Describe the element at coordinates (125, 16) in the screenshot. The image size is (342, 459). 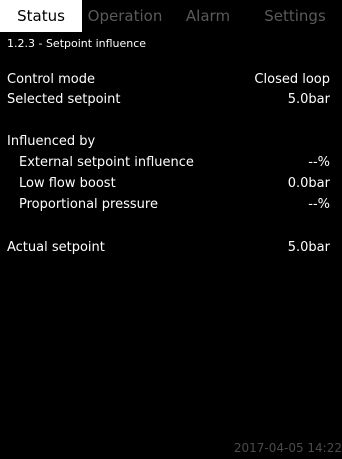
I see `tab-operation: Operation` at that location.